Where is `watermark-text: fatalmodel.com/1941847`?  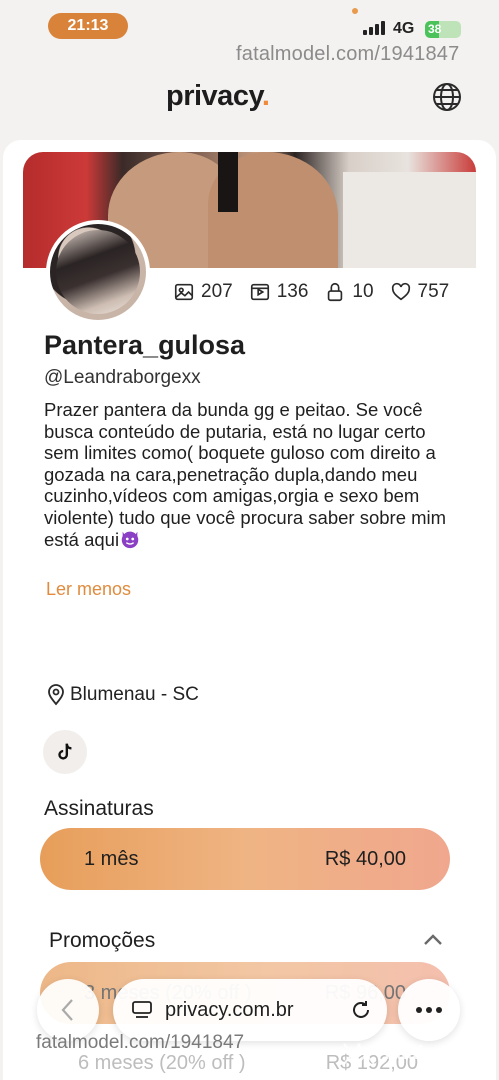 watermark-text: fatalmodel.com/1941847 is located at coordinates (348, 54).